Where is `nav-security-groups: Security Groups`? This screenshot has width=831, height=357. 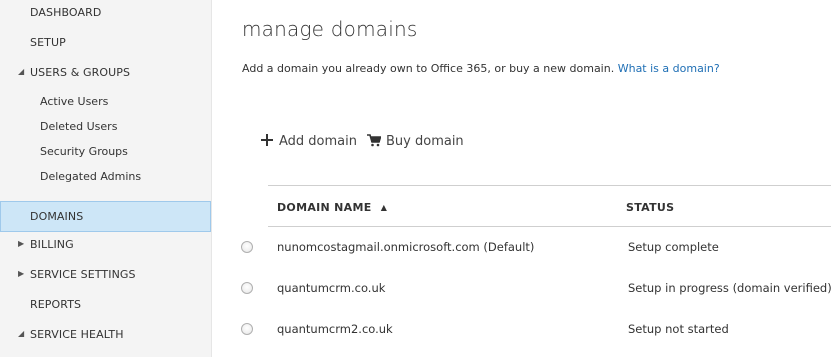
nav-security-groups: Security Groups is located at coordinates (84, 151).